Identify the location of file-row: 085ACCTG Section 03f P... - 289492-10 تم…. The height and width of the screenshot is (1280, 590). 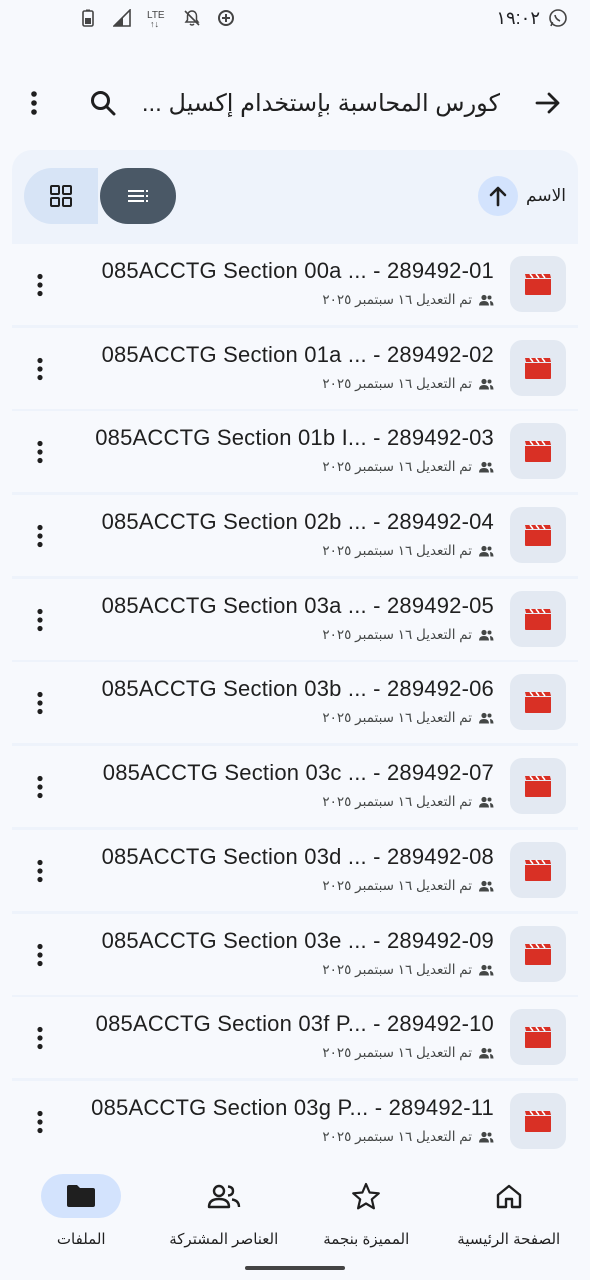
(295, 1038).